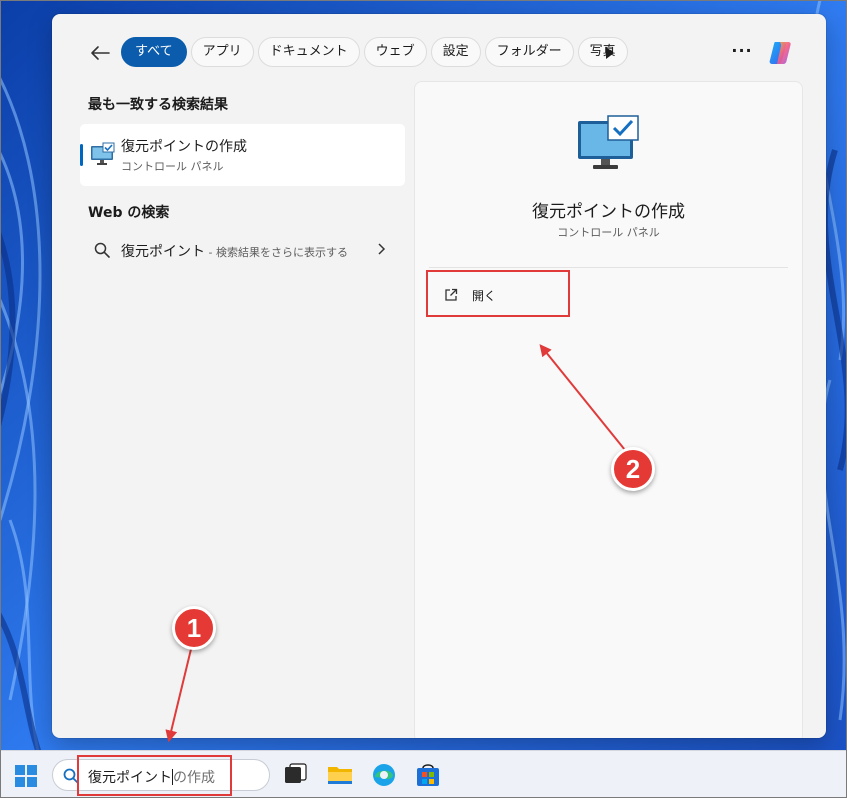 This screenshot has height=798, width=847. What do you see at coordinates (340, 775) in the screenshot?
I see `file-explorer-icon` at bounding box center [340, 775].